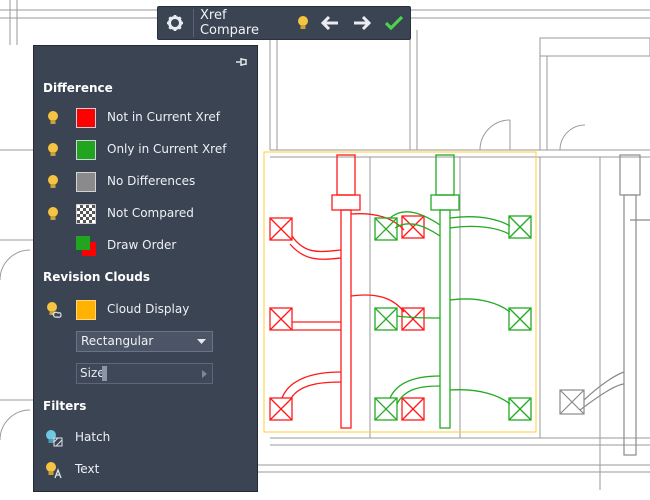 The width and height of the screenshot is (650, 500). I want to click on label-cloud-display: Cloud Display, so click(148, 309).